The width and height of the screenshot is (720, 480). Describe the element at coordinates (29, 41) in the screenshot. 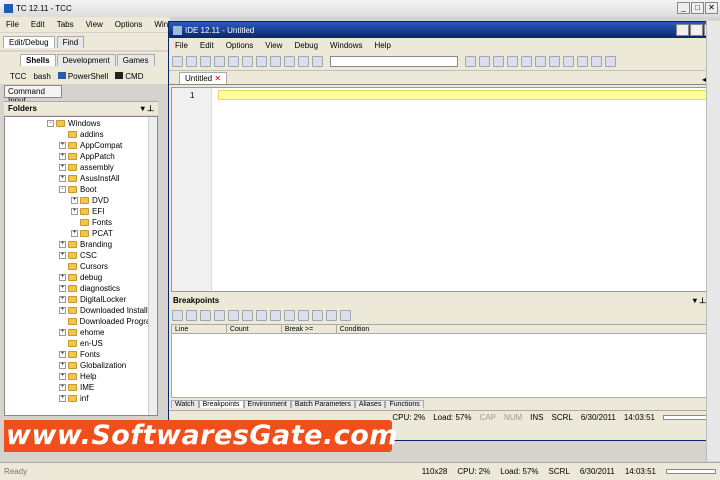

I see `tab-edit-debug: Edit/Debug` at that location.